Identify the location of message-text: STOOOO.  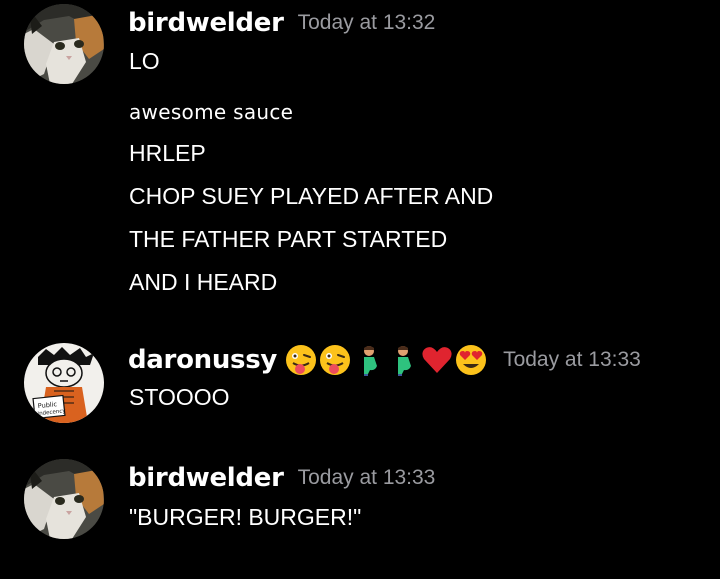
(179, 397).